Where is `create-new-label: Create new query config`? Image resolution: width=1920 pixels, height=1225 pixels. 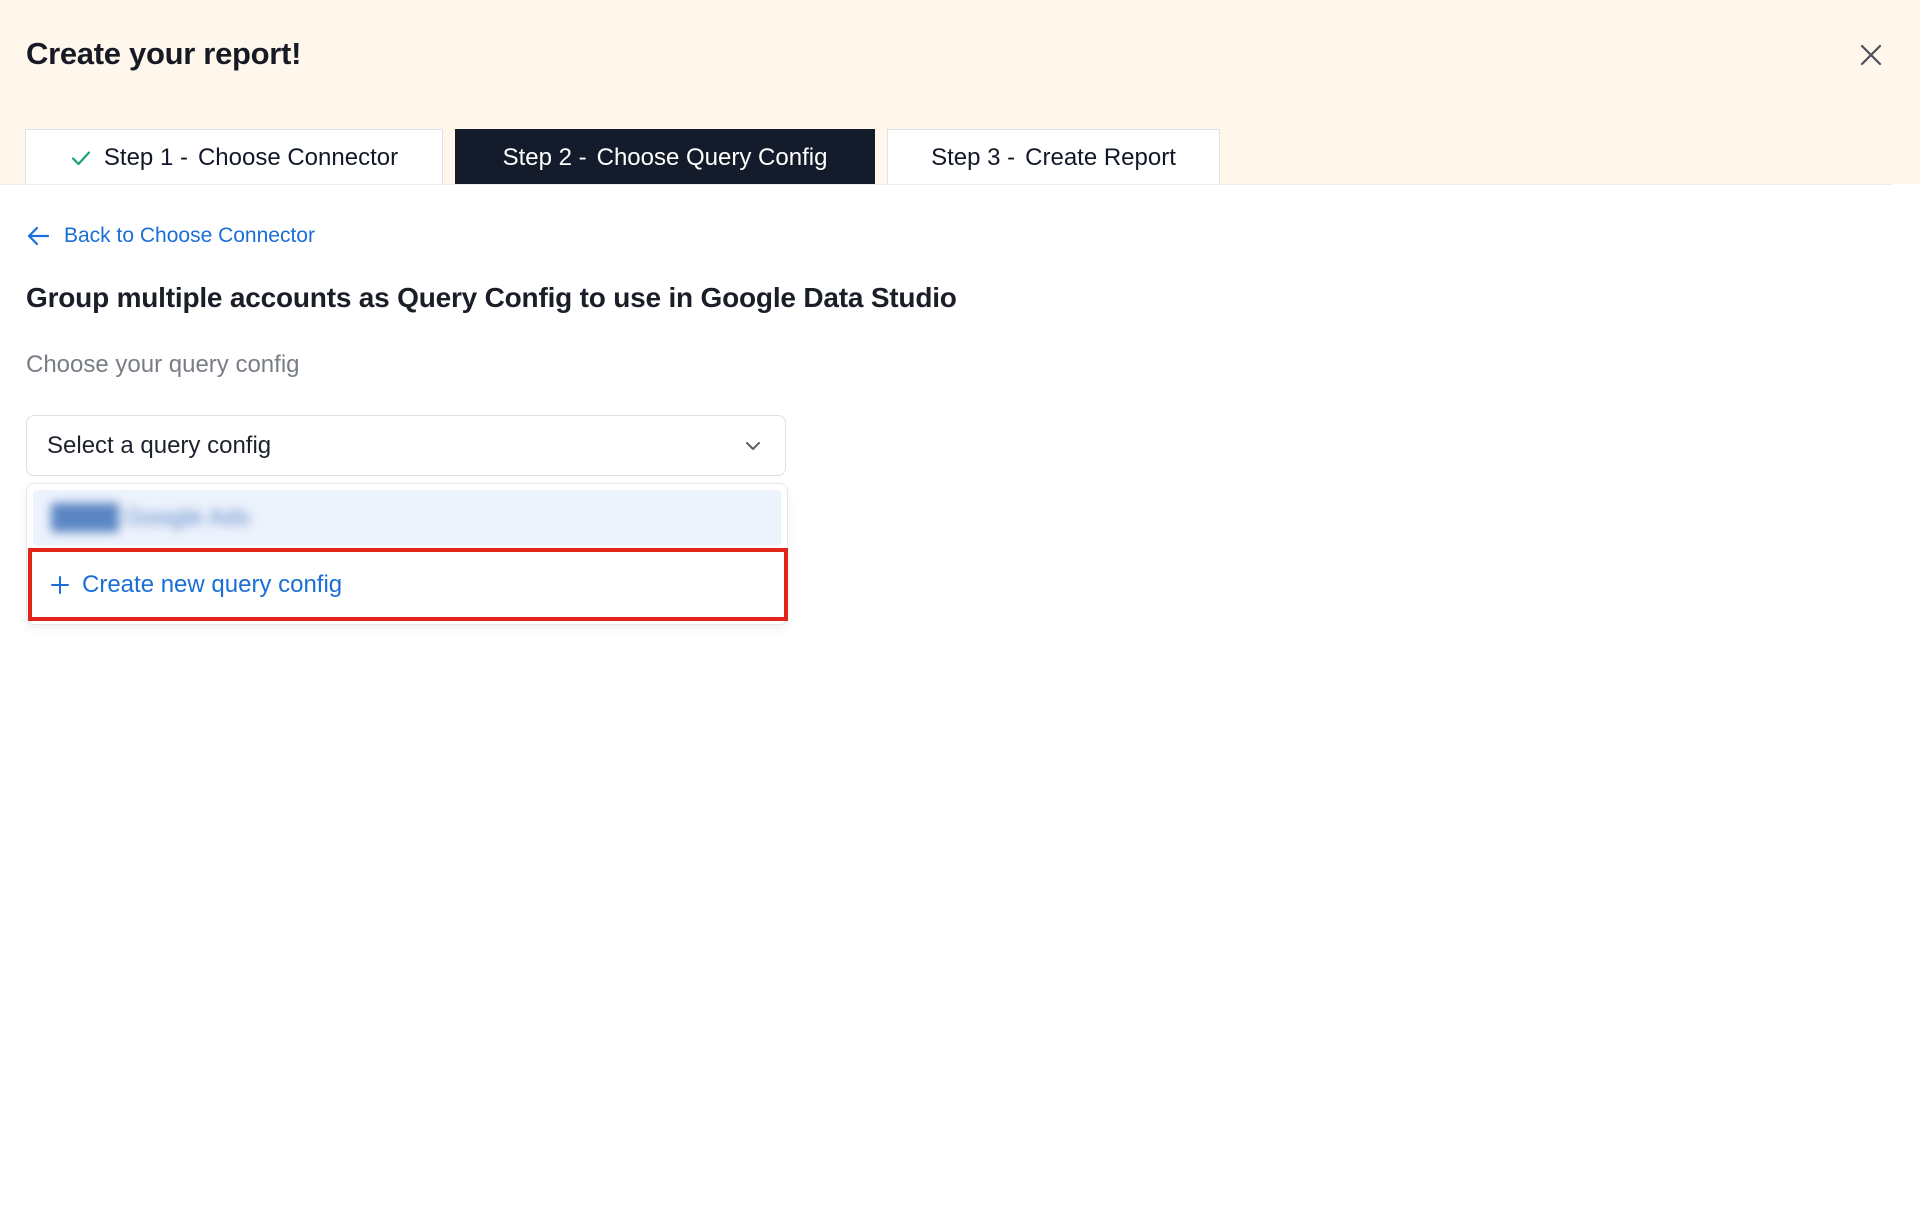
create-new-label: Create new query config is located at coordinates (212, 584).